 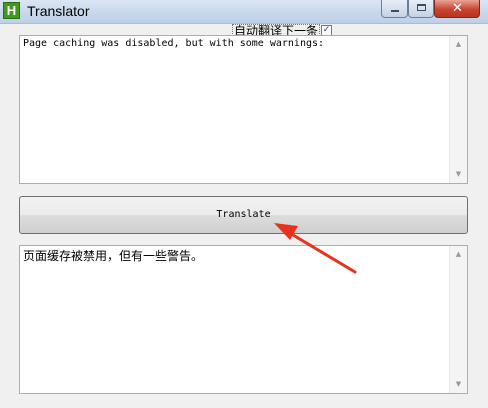 I want to click on window-title: Translator, so click(x=58, y=11).